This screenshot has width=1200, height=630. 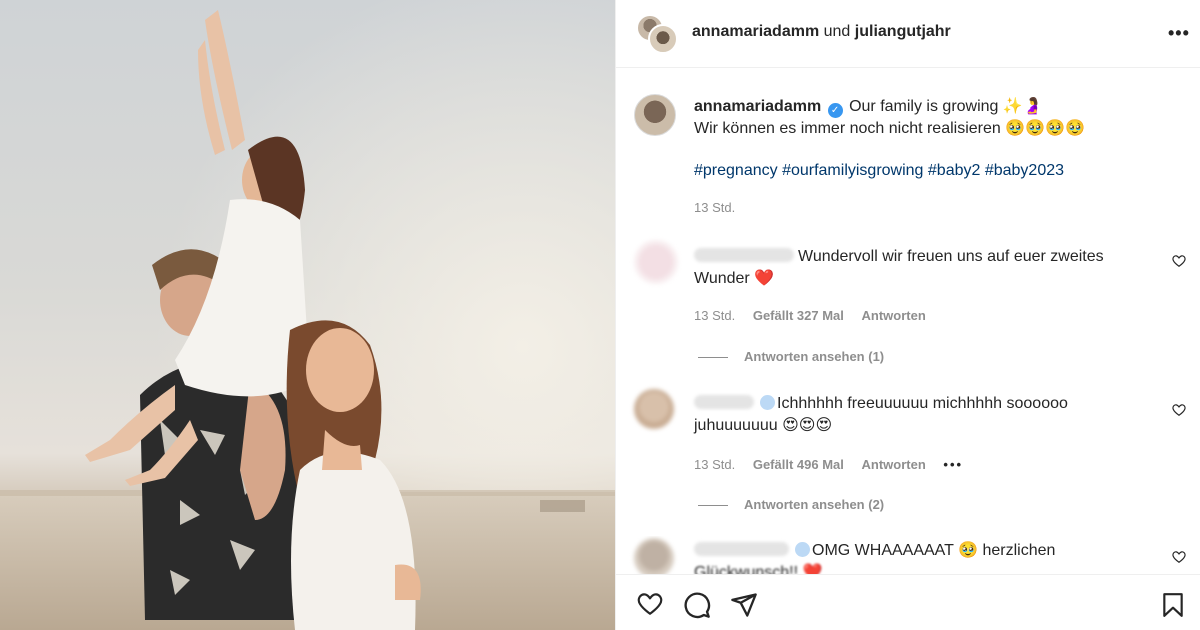 I want to click on post-actions-bar, so click(x=908, y=602).